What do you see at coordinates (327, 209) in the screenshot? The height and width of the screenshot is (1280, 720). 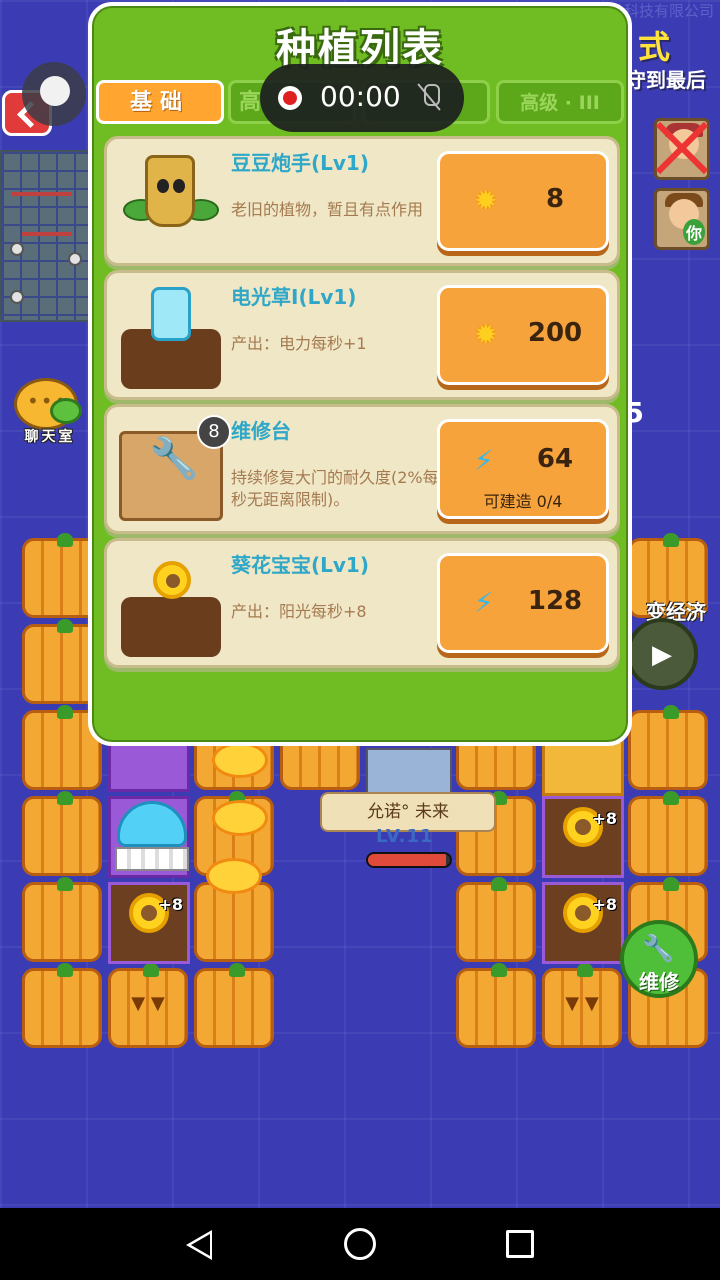 I see `plant-desc: 老旧的植物，暂且有点作用` at bounding box center [327, 209].